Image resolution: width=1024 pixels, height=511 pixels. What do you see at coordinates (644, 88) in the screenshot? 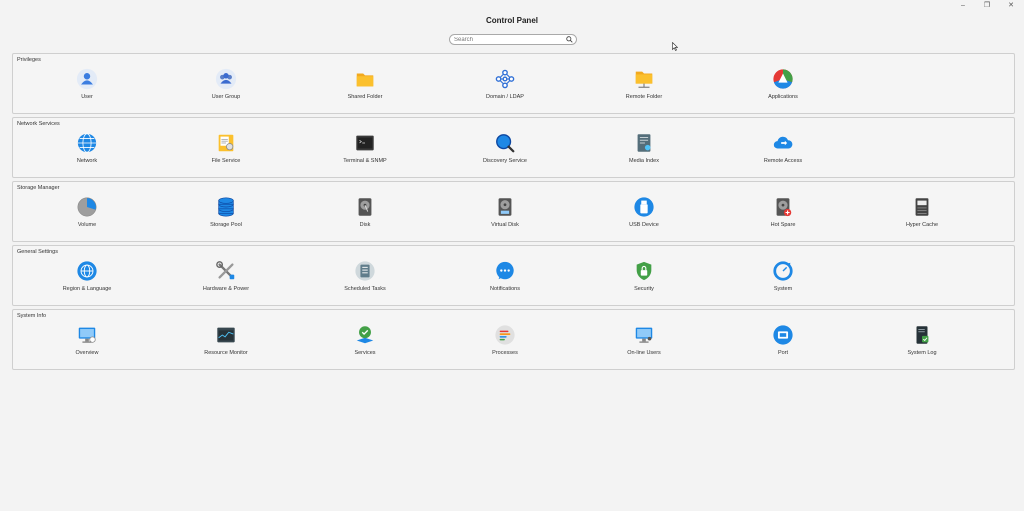
I see `item-remote-folder: Remote Folder` at bounding box center [644, 88].